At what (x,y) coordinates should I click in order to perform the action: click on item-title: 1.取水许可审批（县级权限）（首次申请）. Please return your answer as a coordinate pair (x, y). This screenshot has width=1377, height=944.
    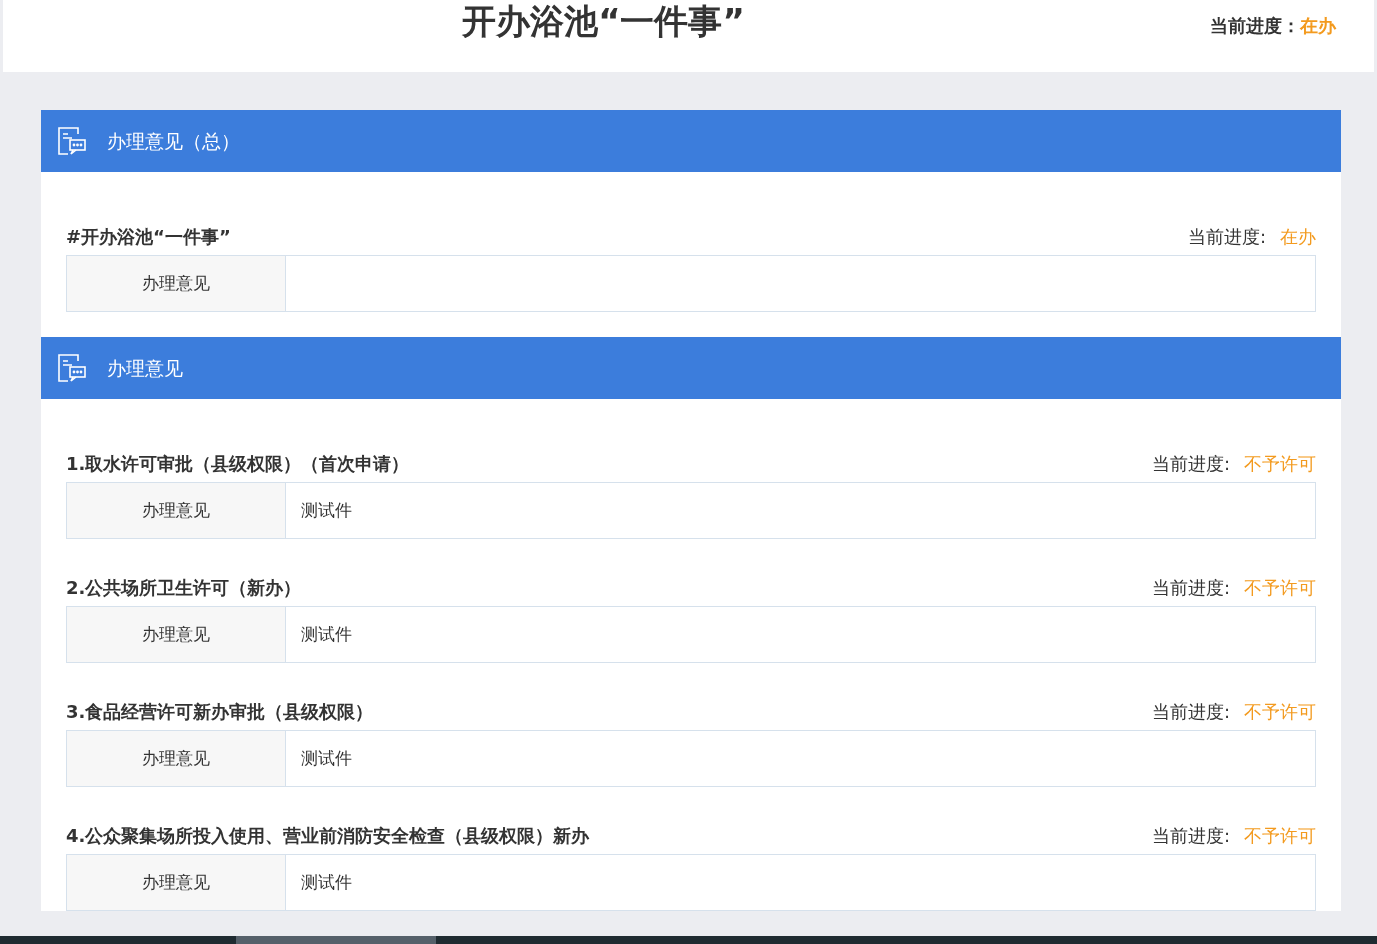
    Looking at the image, I should click on (238, 463).